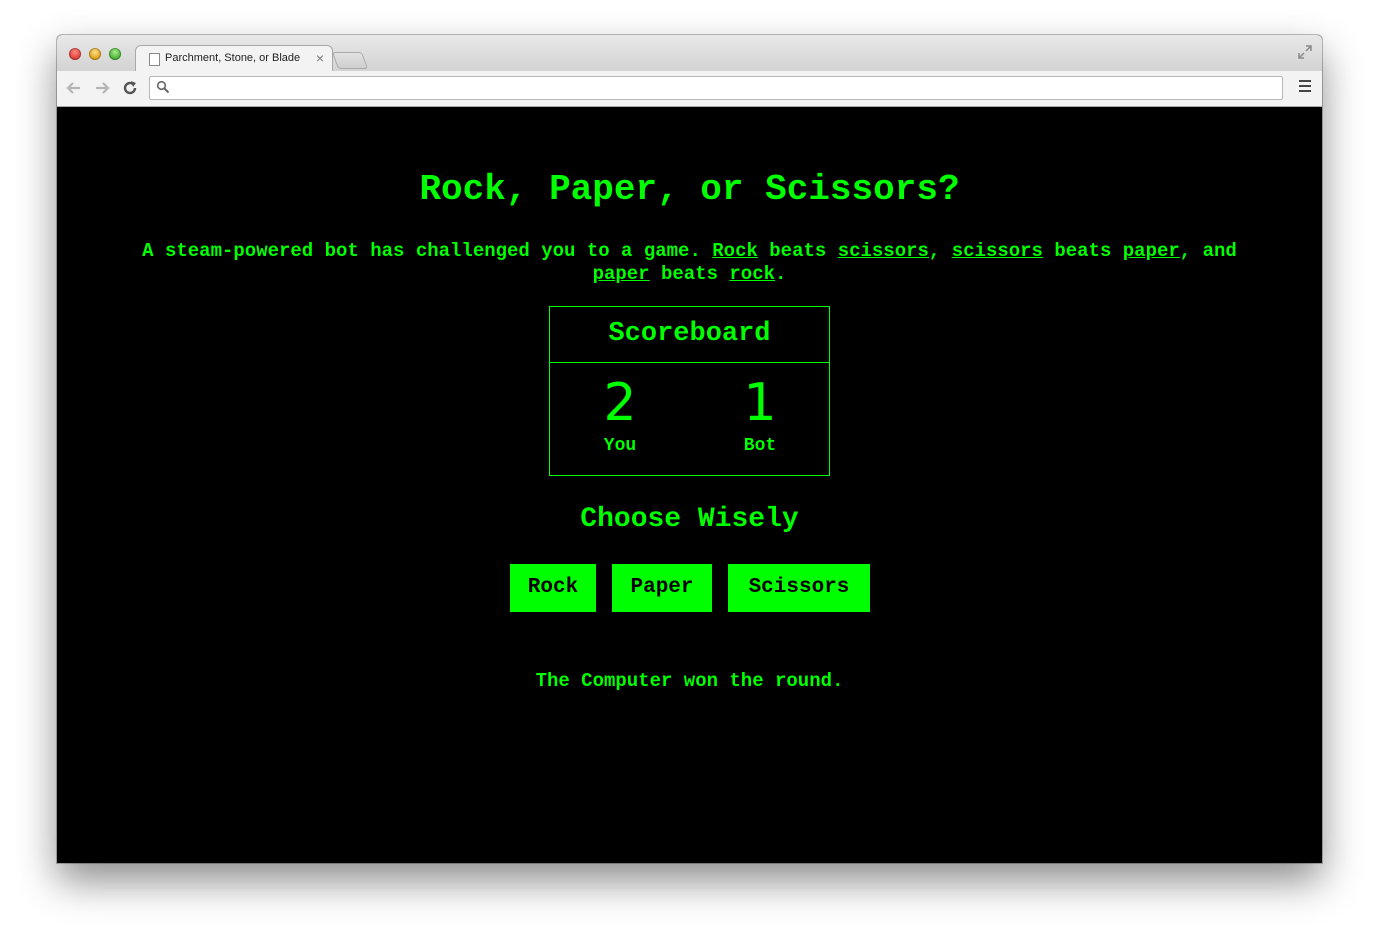 This screenshot has width=1379, height=943. What do you see at coordinates (163, 88) in the screenshot?
I see `search-icon` at bounding box center [163, 88].